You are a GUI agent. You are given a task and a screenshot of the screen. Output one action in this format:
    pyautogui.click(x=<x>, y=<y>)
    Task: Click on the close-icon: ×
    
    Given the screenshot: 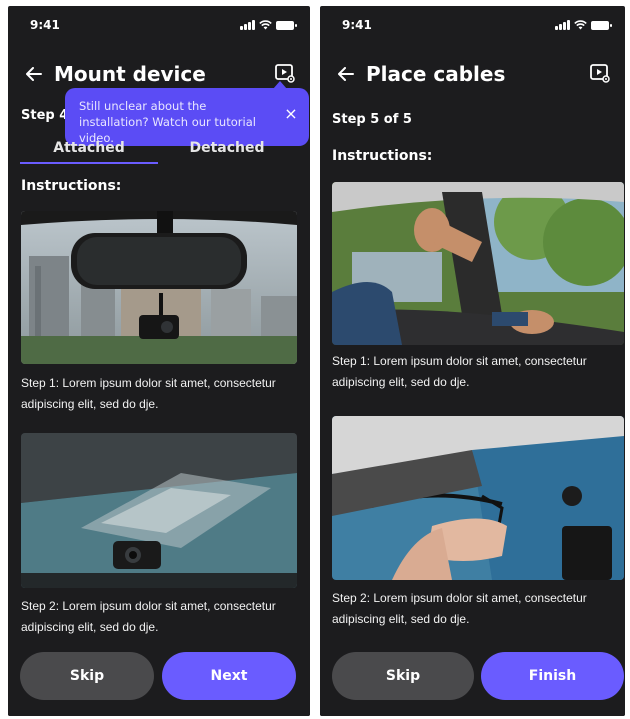 What is the action you would take?
    pyautogui.click(x=291, y=114)
    